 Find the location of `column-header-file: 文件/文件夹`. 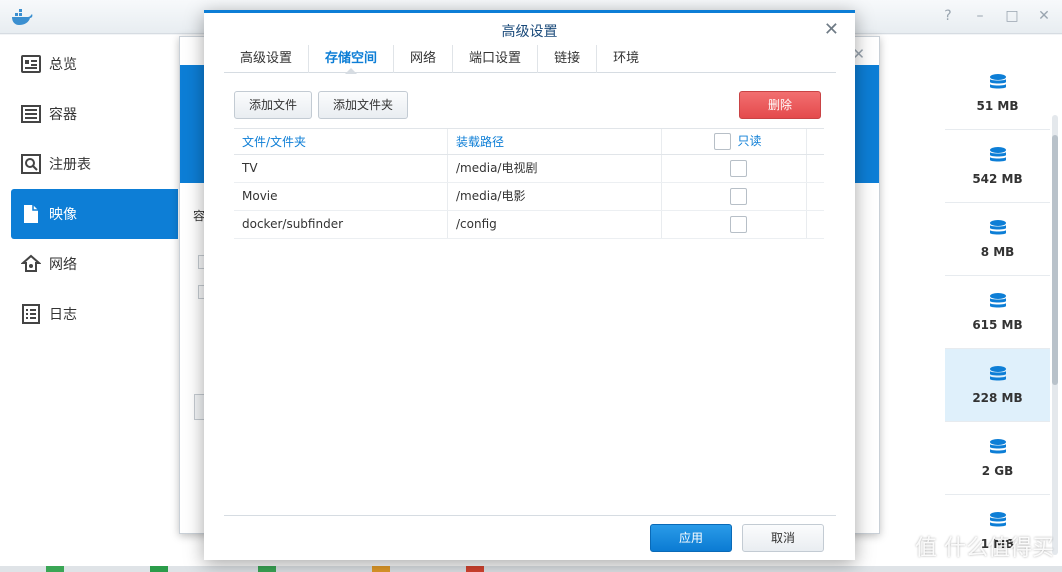

column-header-file: 文件/文件夹 is located at coordinates (341, 141).